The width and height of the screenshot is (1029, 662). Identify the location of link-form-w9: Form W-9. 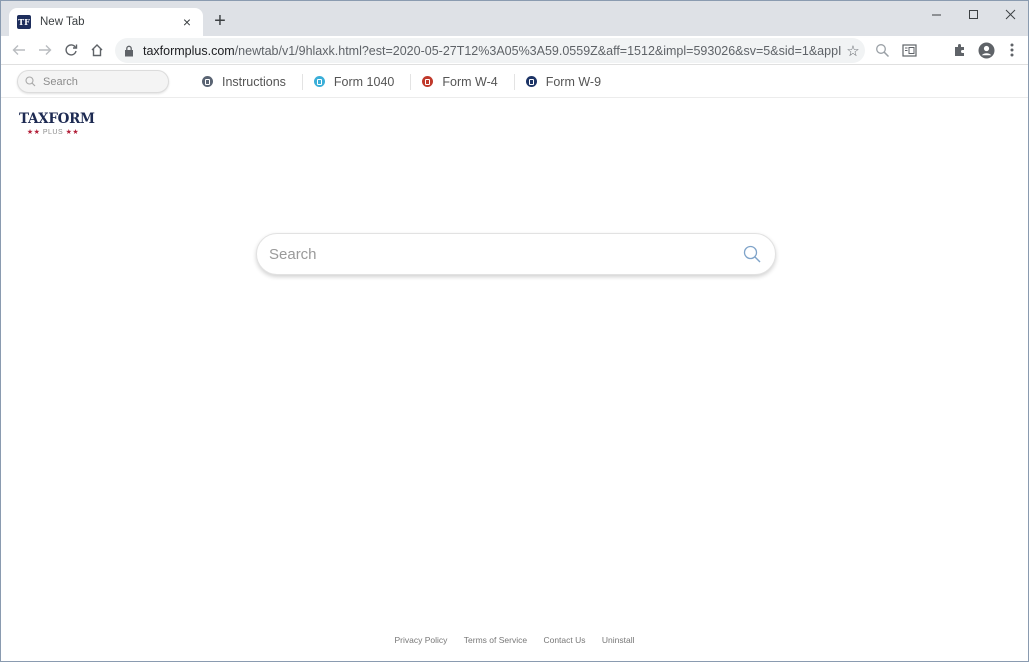
(565, 81).